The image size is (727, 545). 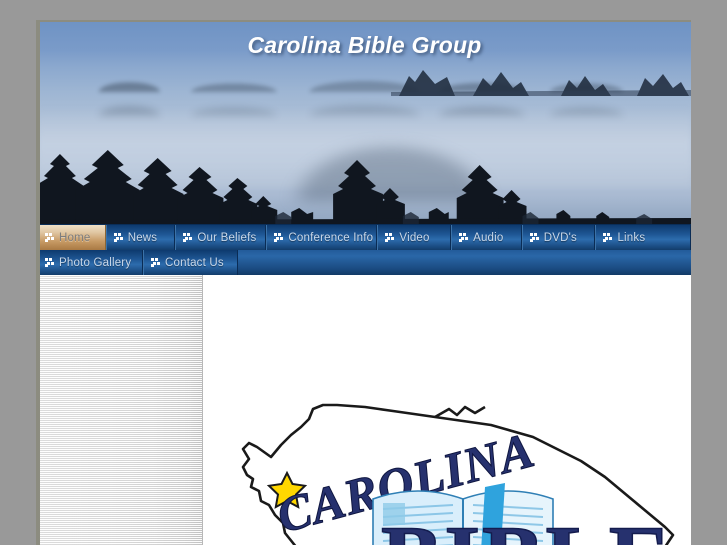 What do you see at coordinates (526, 526) in the screenshot?
I see `logo-main-text: BIBLE` at bounding box center [526, 526].